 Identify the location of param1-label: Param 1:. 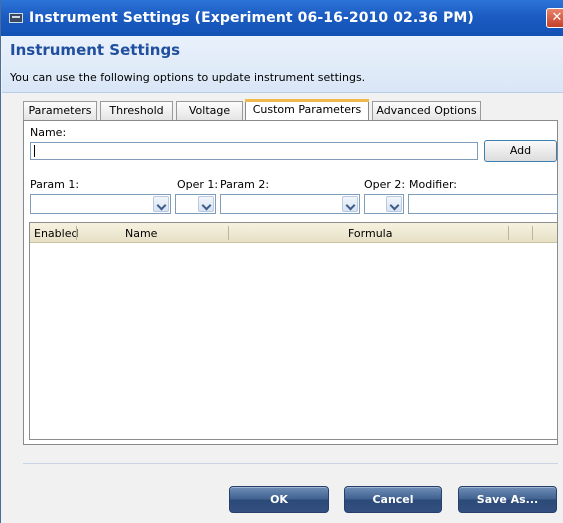
(55, 184).